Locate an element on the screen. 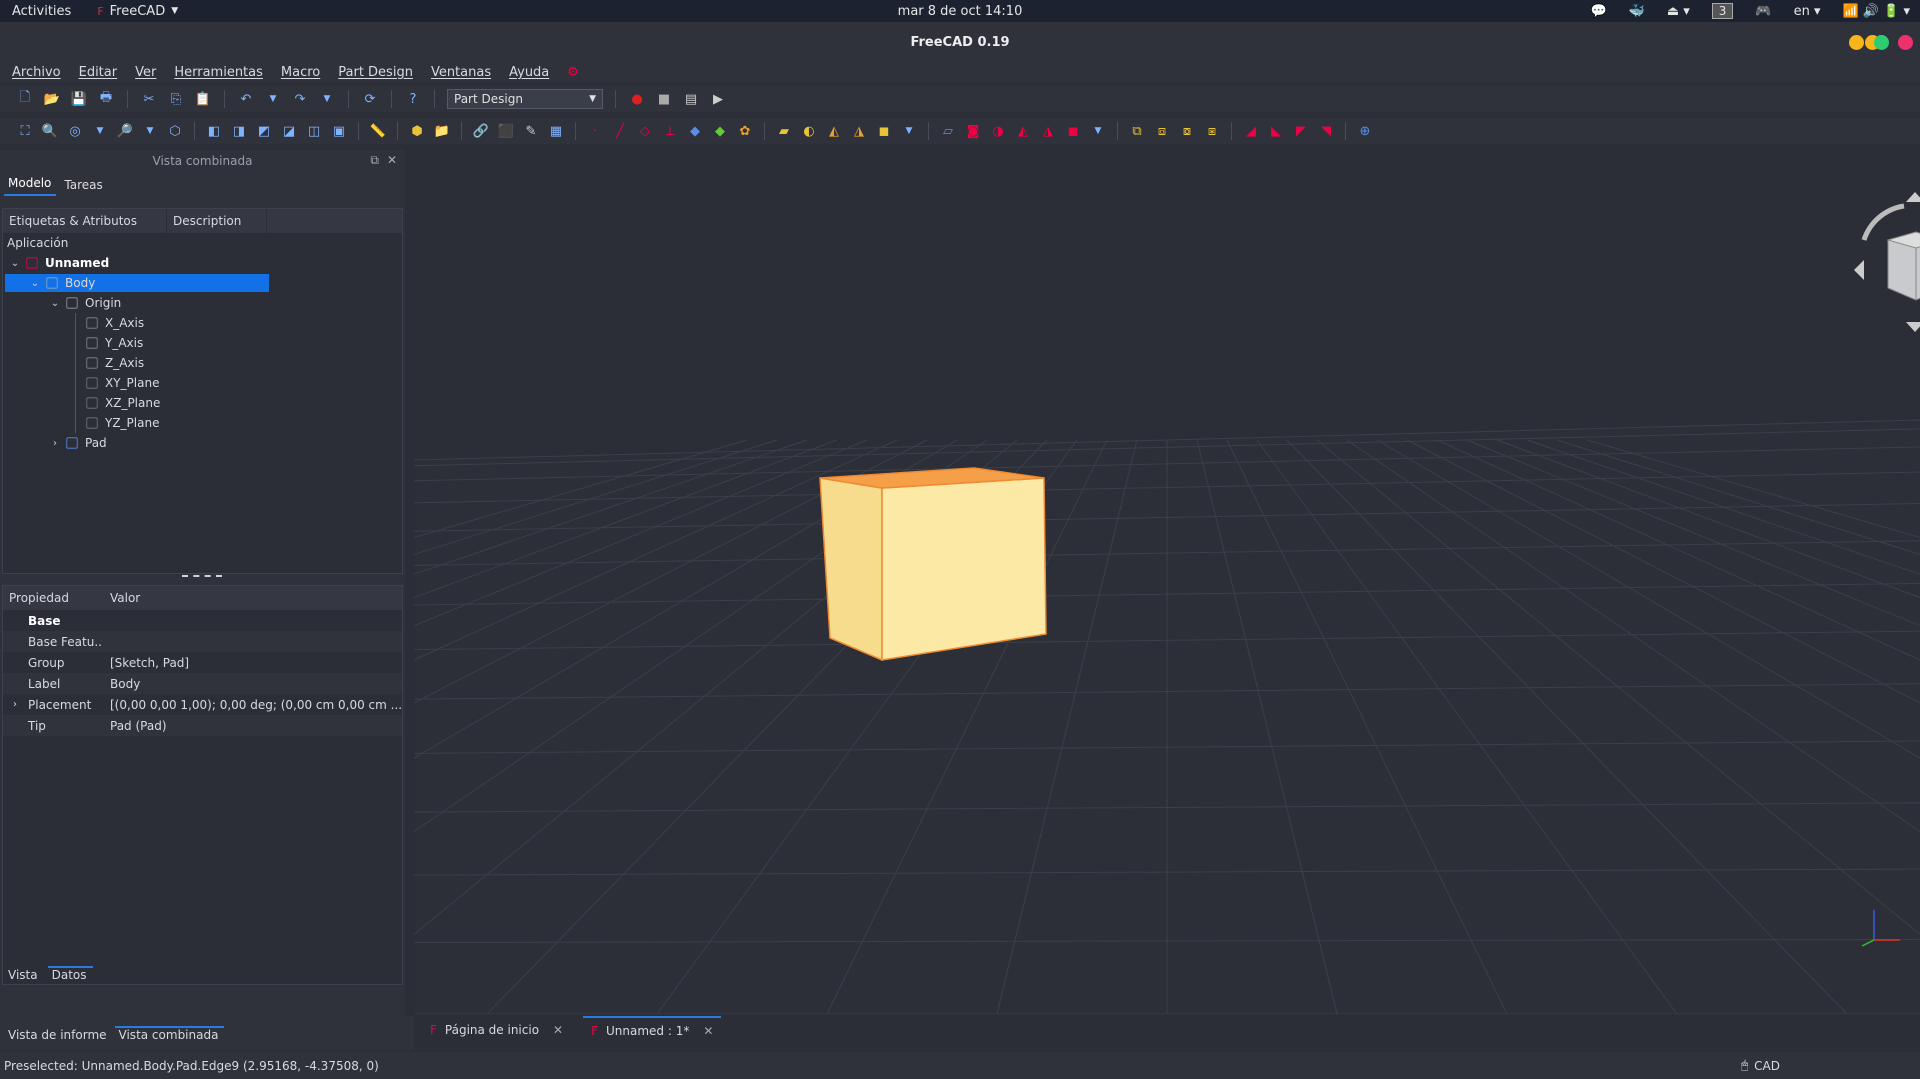 The height and width of the screenshot is (1079, 1920). copy-icon: ⎘ is located at coordinates (176, 99).